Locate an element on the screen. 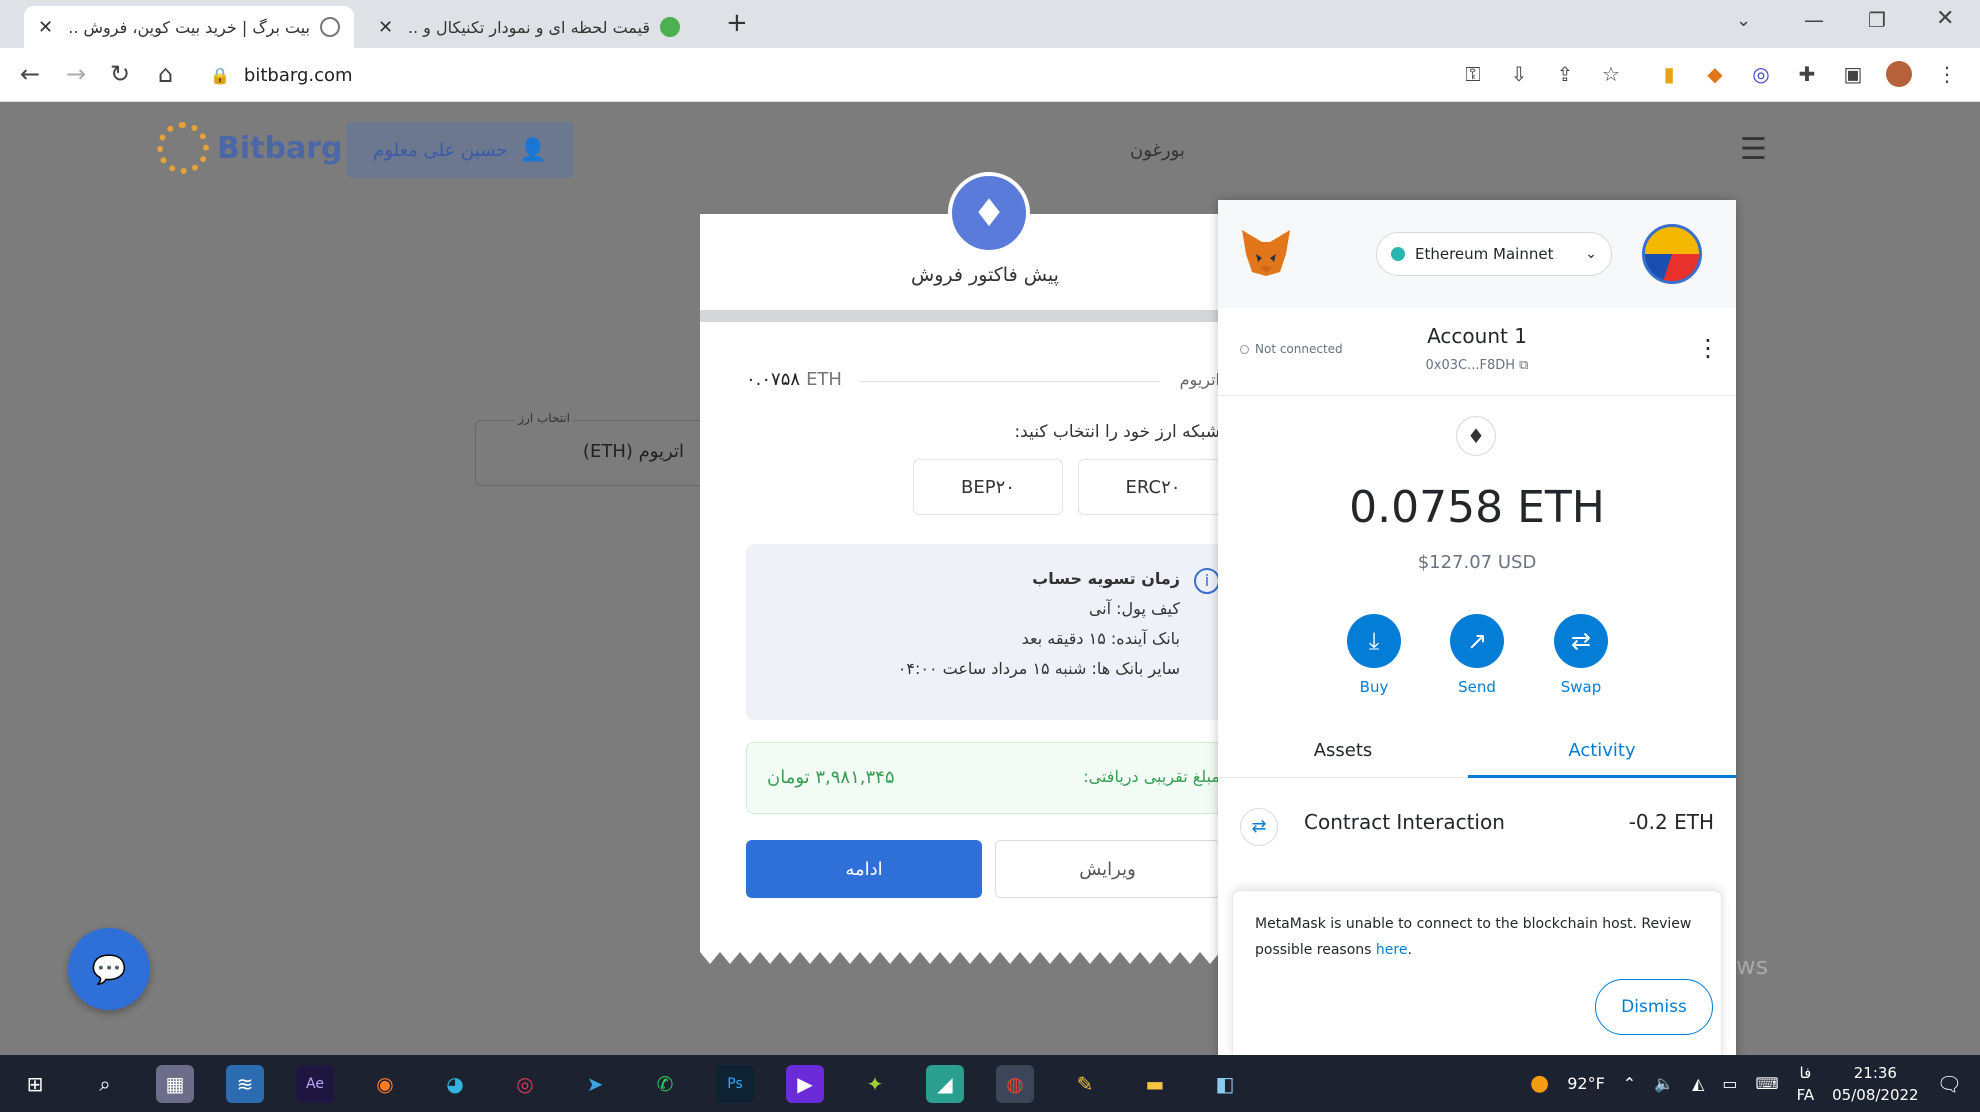  file-explorer-icon: ▬ is located at coordinates (1155, 1084).